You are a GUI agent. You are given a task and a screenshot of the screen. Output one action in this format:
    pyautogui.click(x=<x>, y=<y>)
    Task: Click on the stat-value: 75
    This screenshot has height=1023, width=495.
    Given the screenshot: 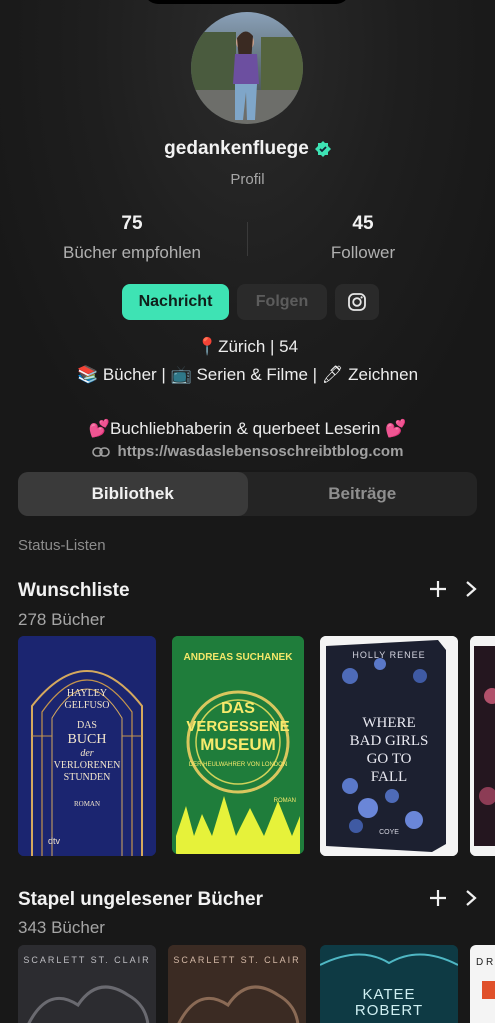 What is the action you would take?
    pyautogui.click(x=132, y=223)
    